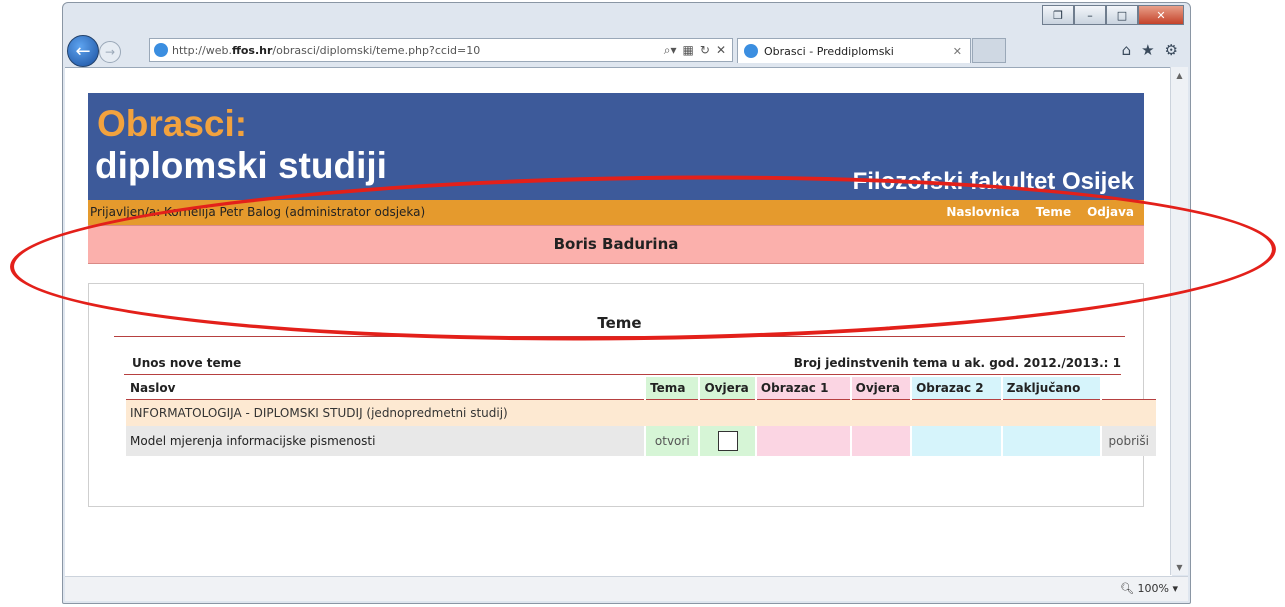  What do you see at coordinates (993, 181) in the screenshot?
I see `institution-name: Filozofski fakultet Osijek` at bounding box center [993, 181].